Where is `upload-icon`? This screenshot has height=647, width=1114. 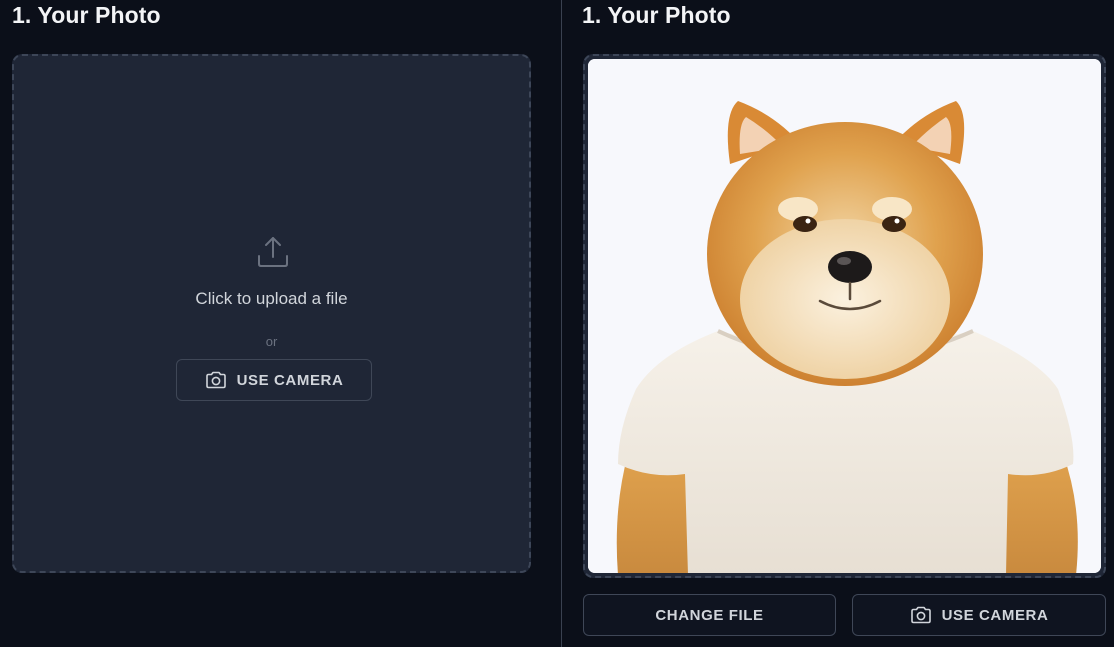
upload-icon is located at coordinates (273, 252).